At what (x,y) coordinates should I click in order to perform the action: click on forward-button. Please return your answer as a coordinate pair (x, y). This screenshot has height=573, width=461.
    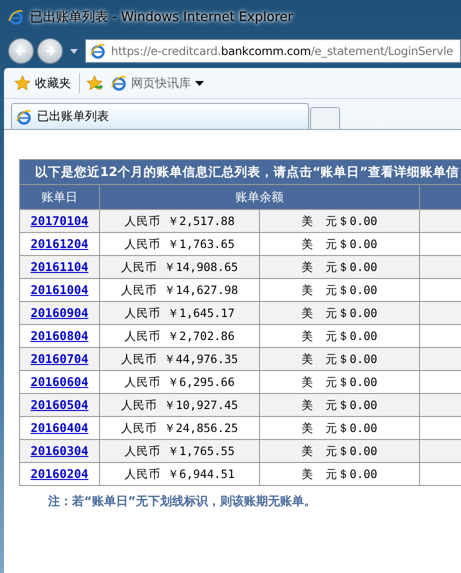
    Looking at the image, I should click on (50, 51).